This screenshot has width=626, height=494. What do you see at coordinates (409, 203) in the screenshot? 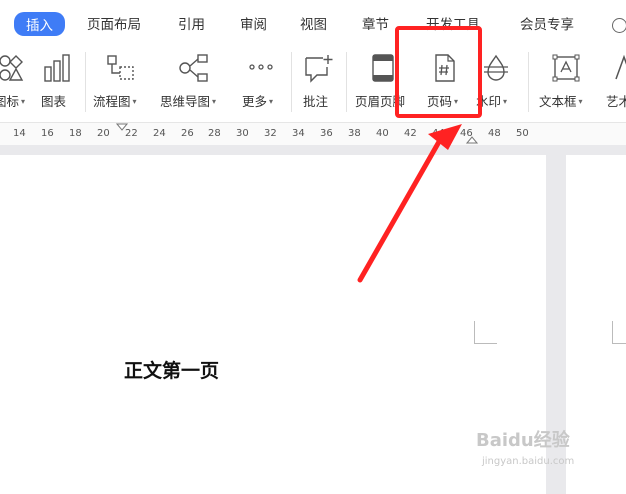
I see `annotation-arrow-icon` at bounding box center [409, 203].